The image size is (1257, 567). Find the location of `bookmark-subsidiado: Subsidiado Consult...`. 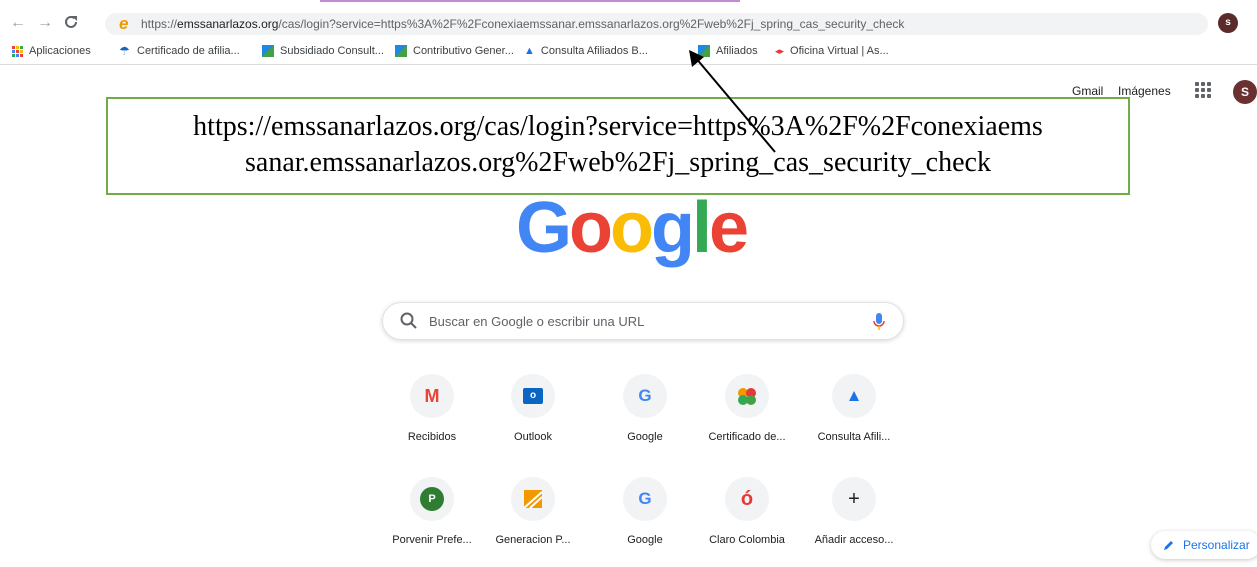

bookmark-subsidiado: Subsidiado Consult... is located at coordinates (323, 51).